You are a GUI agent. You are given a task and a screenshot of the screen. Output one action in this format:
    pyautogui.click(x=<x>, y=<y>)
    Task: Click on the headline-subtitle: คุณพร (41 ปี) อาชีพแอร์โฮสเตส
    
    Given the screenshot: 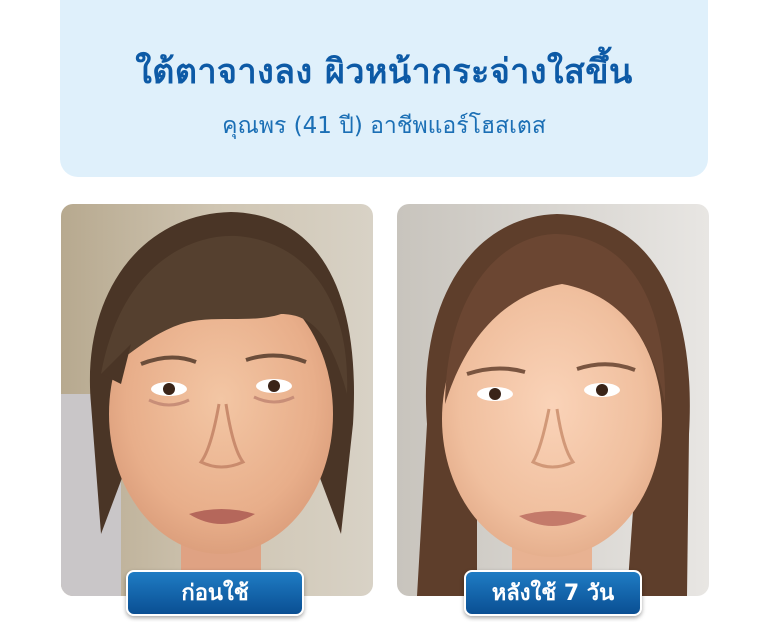 What is the action you would take?
    pyautogui.click(x=384, y=126)
    